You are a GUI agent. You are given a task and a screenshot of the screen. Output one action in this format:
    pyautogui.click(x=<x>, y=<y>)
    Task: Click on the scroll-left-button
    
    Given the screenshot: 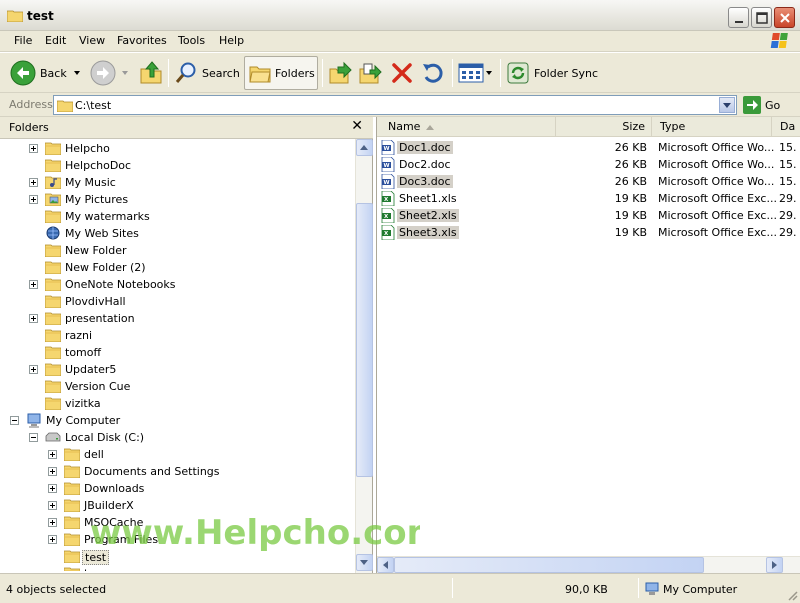 What is the action you would take?
    pyautogui.click(x=385, y=565)
    